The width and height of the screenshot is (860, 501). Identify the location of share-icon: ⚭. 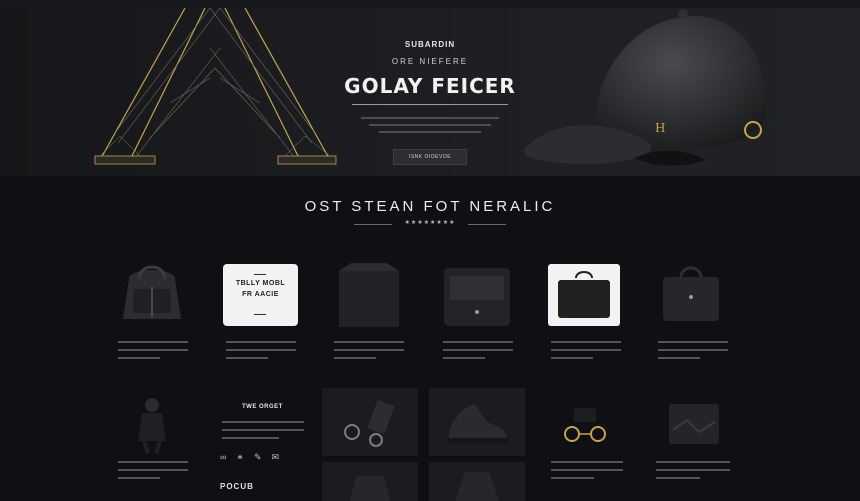
(240, 457).